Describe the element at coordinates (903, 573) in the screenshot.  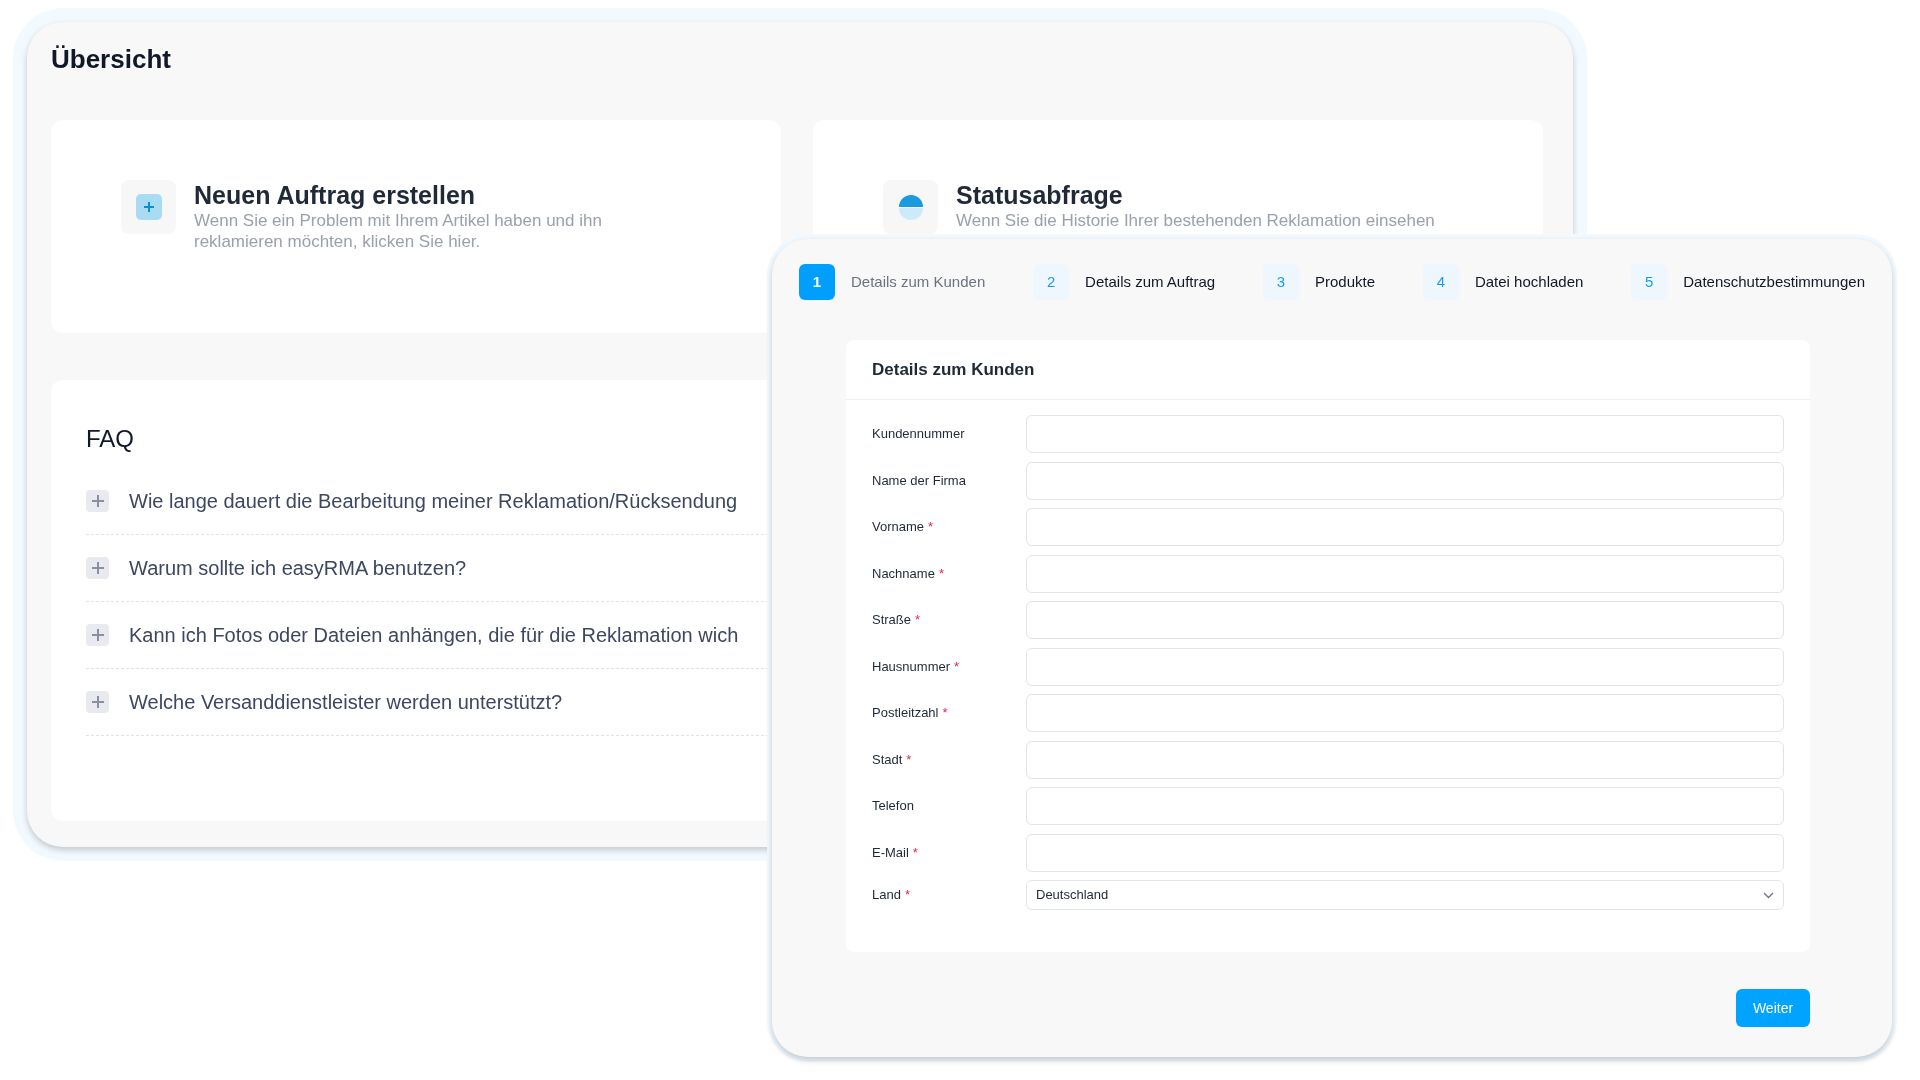
I see `field-label: Nachname` at that location.